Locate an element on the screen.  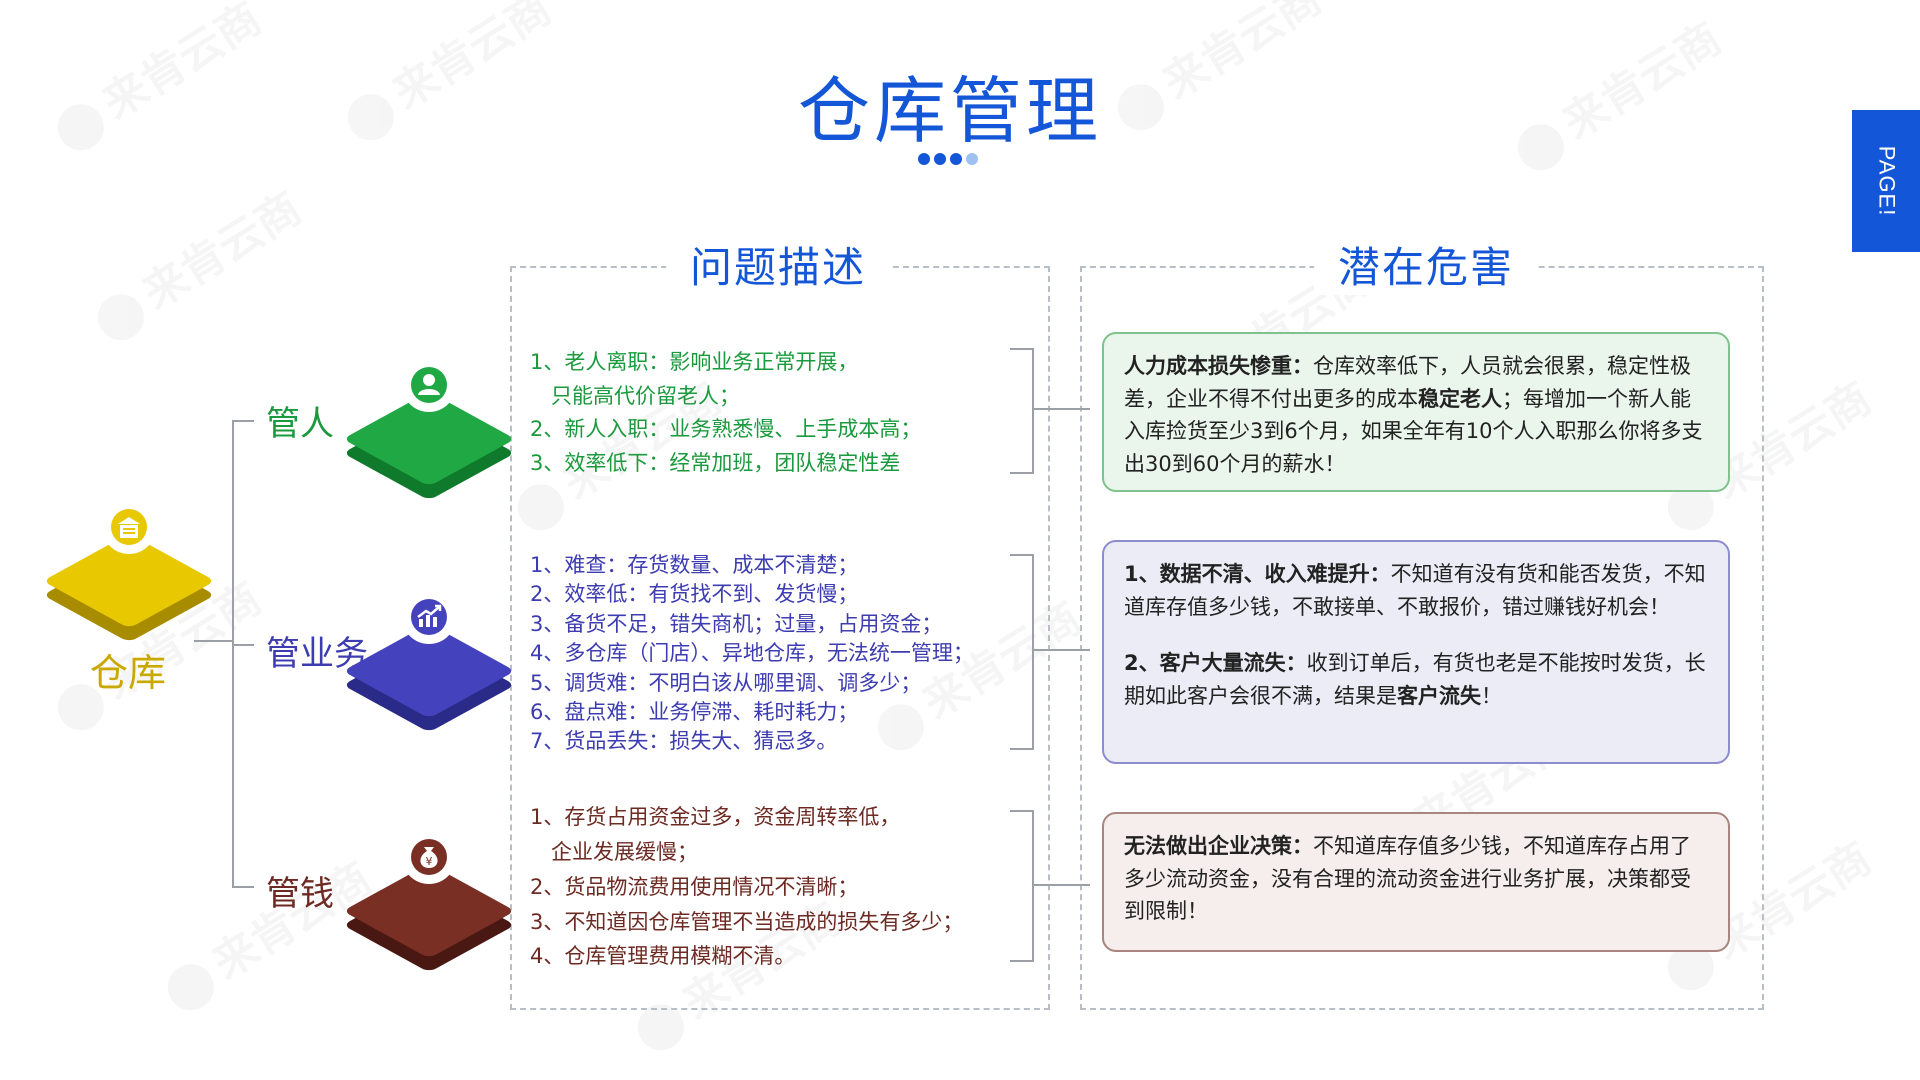
list-item: 5、调货难：不明白该从哪里调、调多少； is located at coordinates (726, 682).